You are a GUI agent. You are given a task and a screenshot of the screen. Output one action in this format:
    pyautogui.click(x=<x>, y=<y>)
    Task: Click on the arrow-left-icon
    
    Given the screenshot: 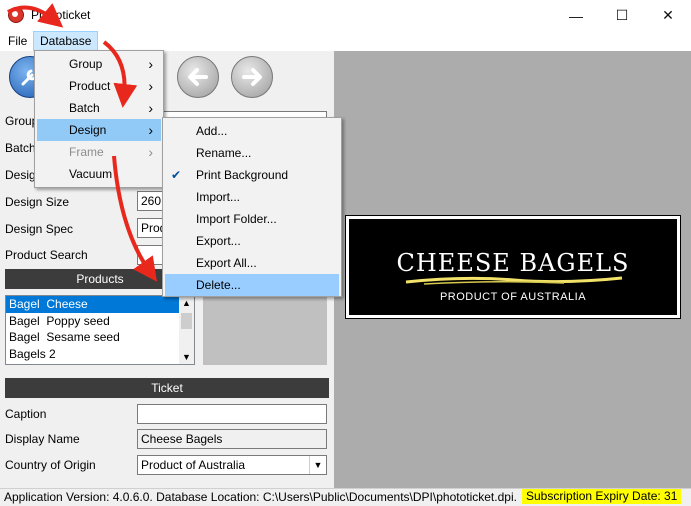 What is the action you would take?
    pyautogui.click(x=198, y=77)
    